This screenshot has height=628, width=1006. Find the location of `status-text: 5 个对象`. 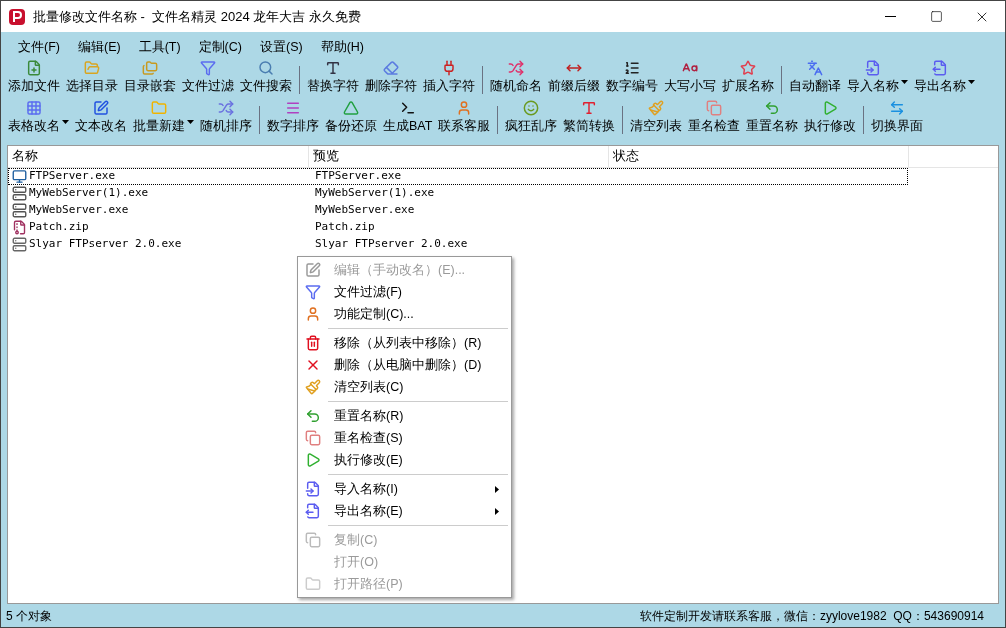

status-text: 5 个对象 is located at coordinates (29, 616).